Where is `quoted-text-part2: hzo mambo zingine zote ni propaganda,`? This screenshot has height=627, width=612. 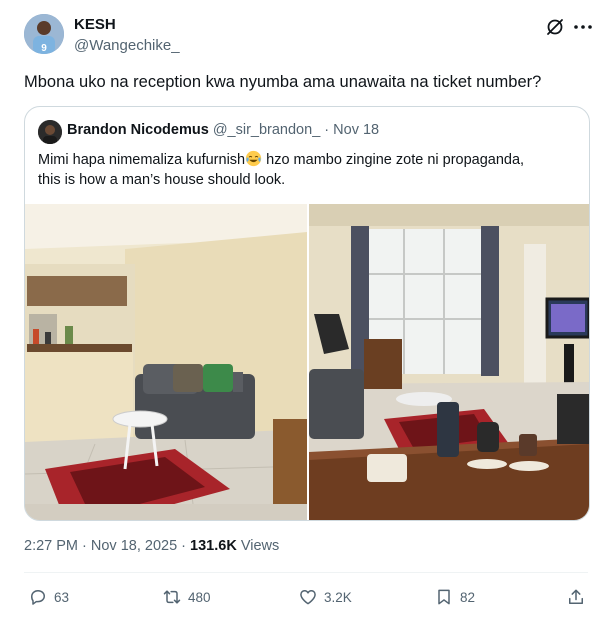 quoted-text-part2: hzo mambo zingine zote ni propaganda, is located at coordinates (393, 160).